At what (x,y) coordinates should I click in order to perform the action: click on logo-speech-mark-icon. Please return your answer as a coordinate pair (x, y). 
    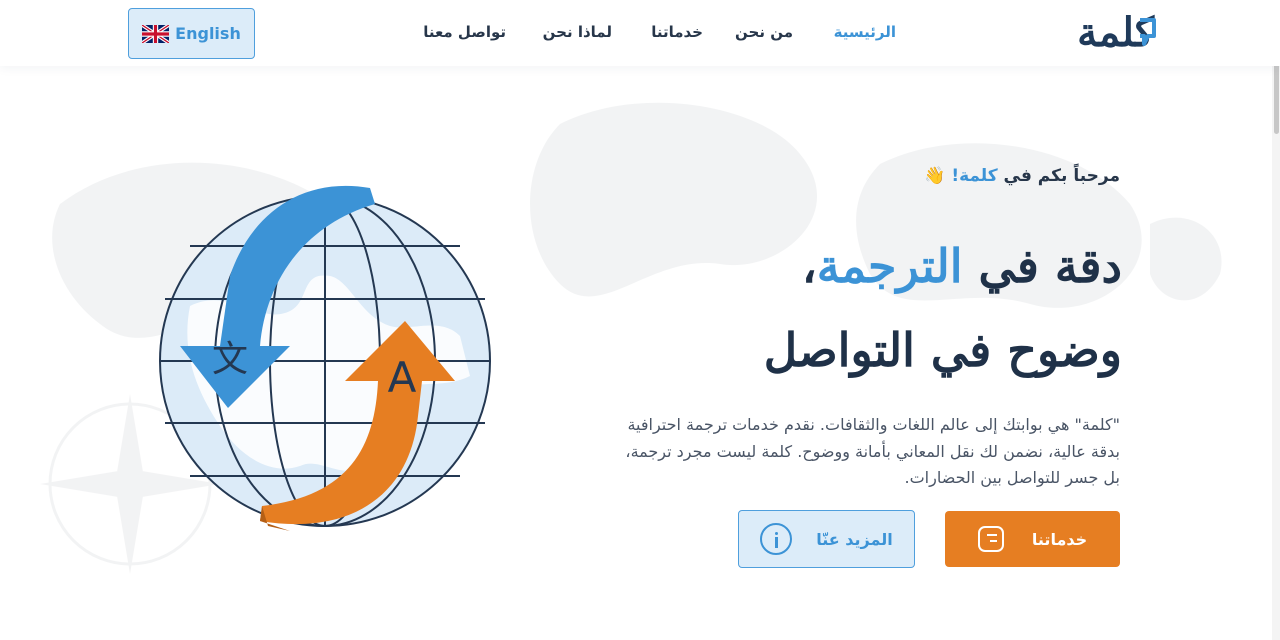
    Looking at the image, I should click on (1148, 32).